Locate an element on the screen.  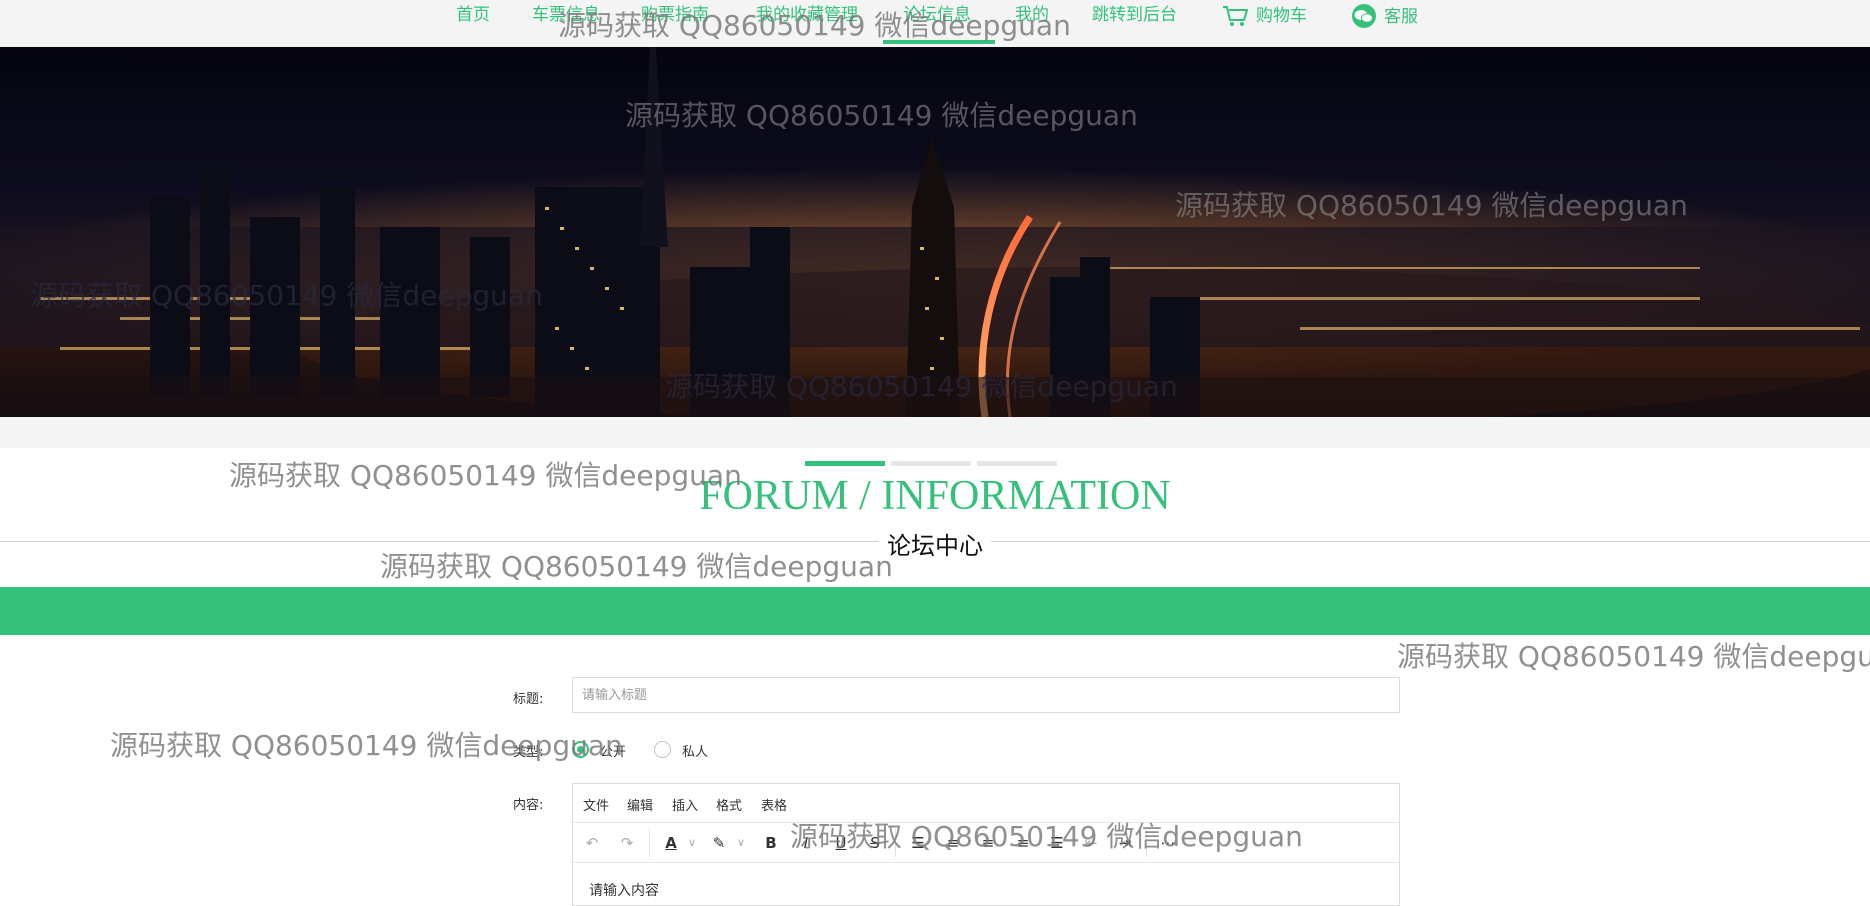
nav-item-tickets: 车票信息 is located at coordinates (566, 17).